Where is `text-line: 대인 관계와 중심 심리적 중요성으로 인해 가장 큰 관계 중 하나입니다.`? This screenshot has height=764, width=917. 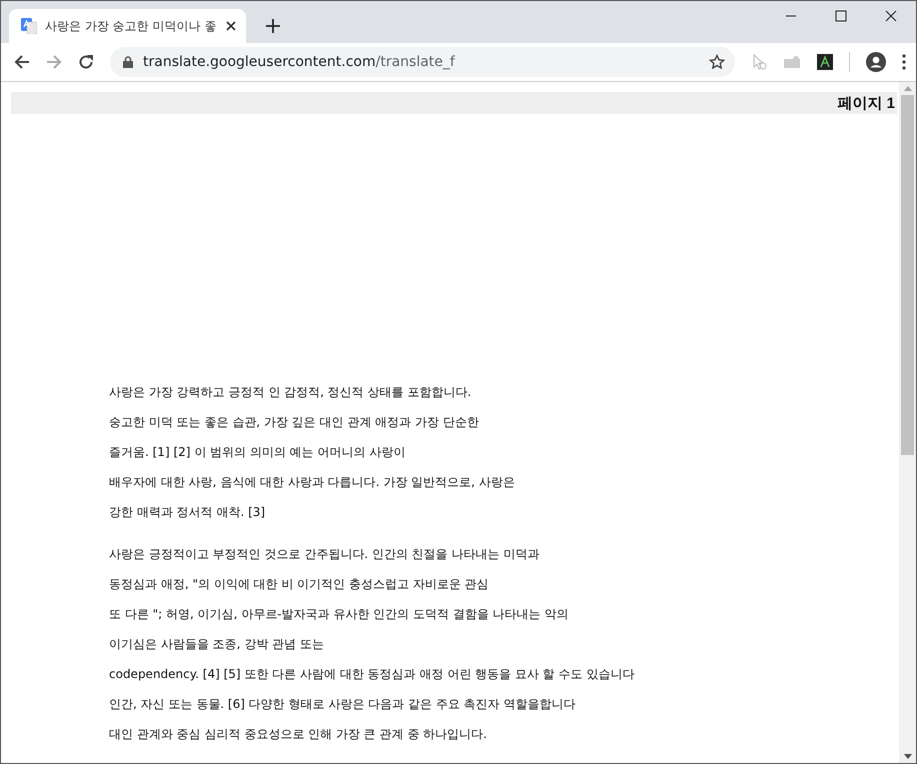 text-line: 대인 관계와 중심 심리적 중요성으로 인해 가장 큰 관계 중 하나입니다. is located at coordinates (298, 734).